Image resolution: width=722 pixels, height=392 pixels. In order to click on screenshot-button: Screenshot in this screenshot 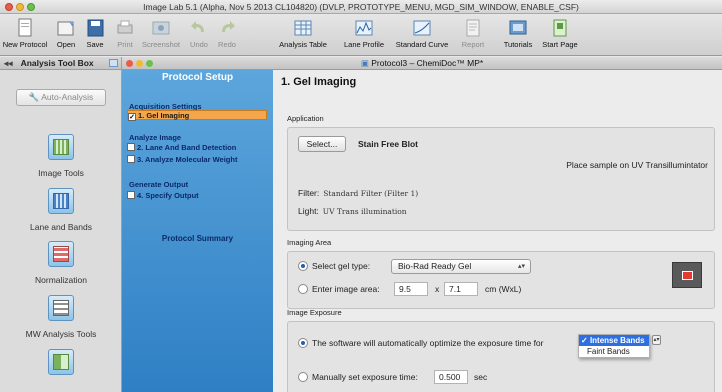, I will do `click(161, 35)`.